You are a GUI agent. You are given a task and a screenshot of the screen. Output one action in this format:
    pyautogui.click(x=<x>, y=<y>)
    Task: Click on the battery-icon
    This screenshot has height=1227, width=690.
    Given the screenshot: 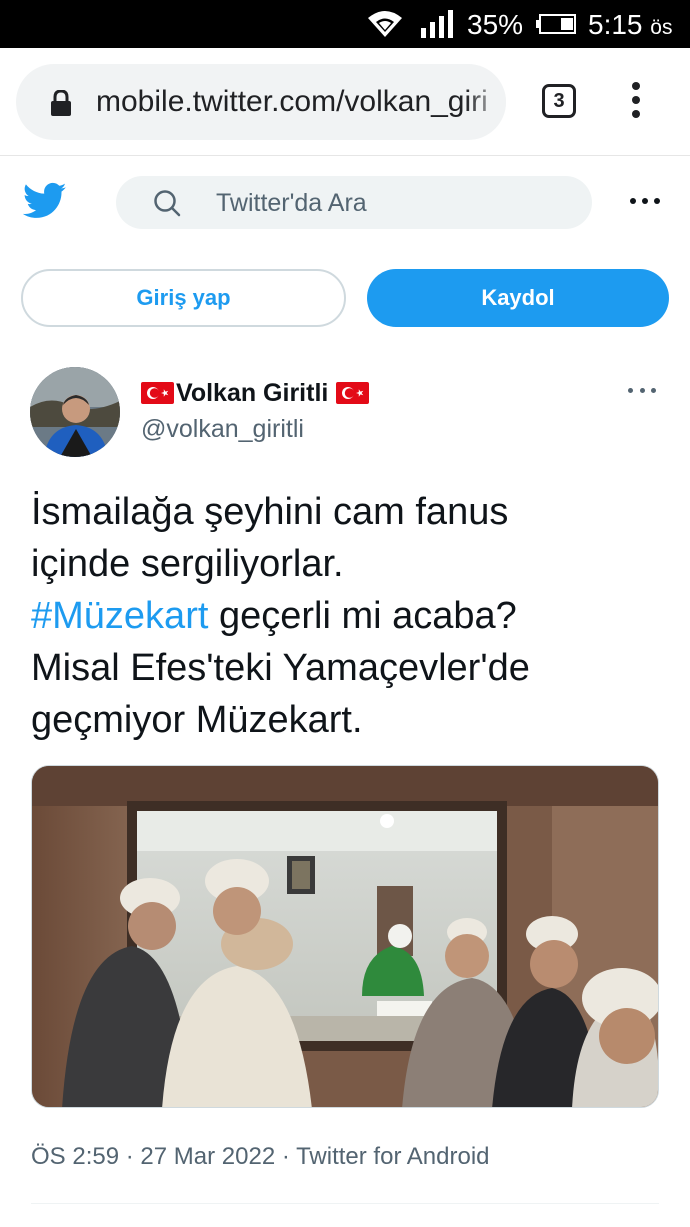 What is the action you would take?
    pyautogui.click(x=556, y=24)
    